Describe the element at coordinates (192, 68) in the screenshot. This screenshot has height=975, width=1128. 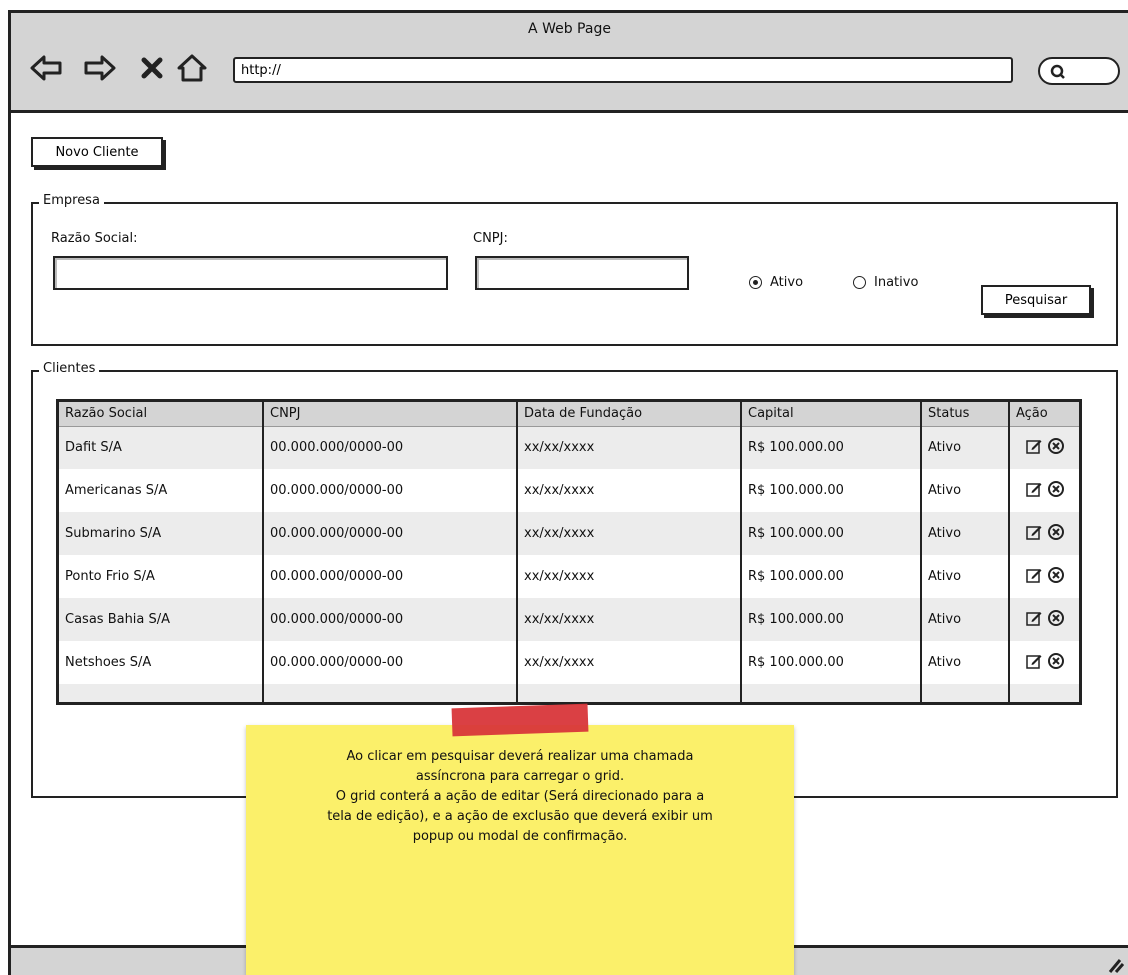
I see `home-icon` at that location.